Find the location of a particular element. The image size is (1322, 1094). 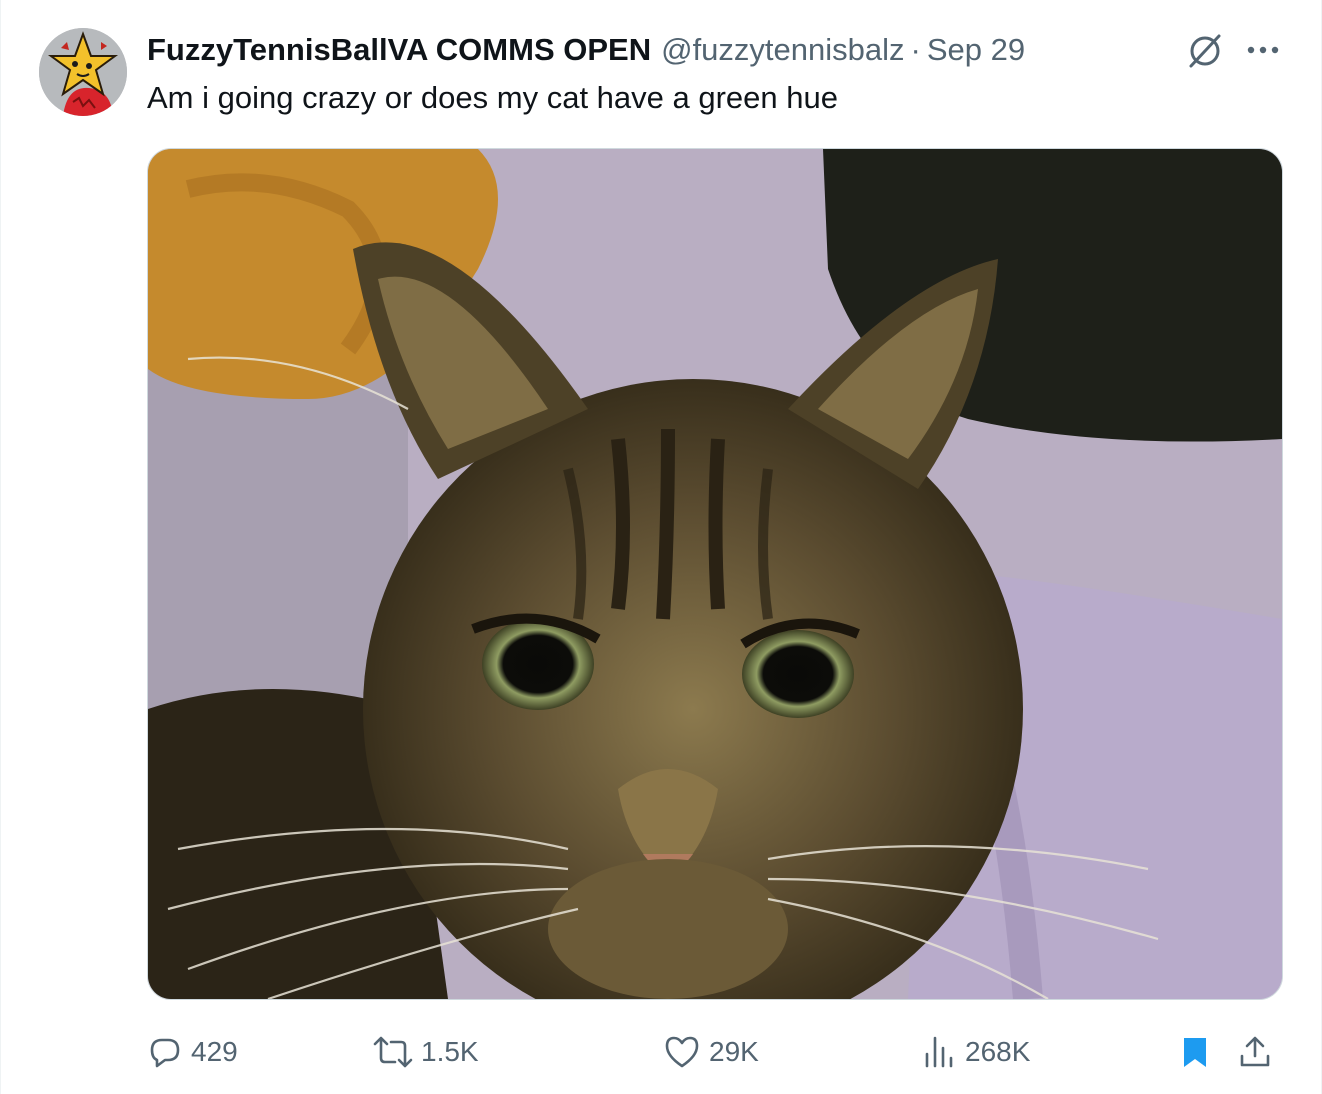

action-bar: 429 1.5K 29K 268K is located at coordinates (717, 1052).